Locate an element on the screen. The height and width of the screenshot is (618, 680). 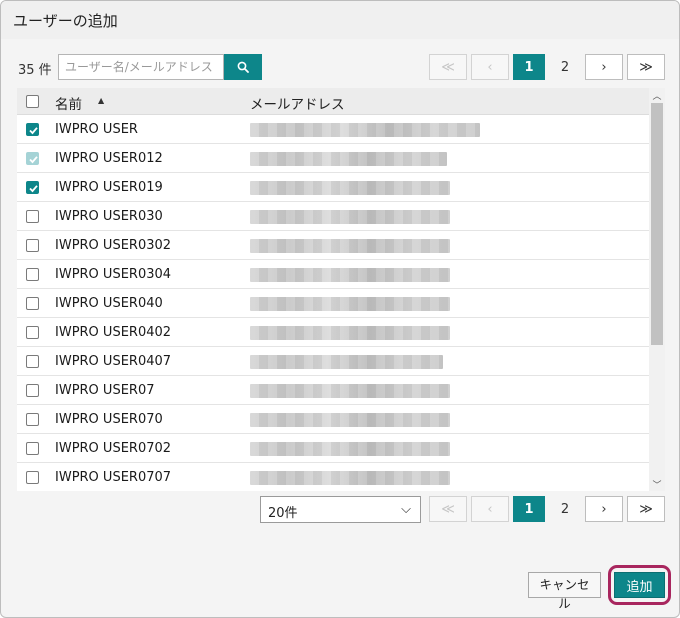
result-count: 35 件 is located at coordinates (35, 70).